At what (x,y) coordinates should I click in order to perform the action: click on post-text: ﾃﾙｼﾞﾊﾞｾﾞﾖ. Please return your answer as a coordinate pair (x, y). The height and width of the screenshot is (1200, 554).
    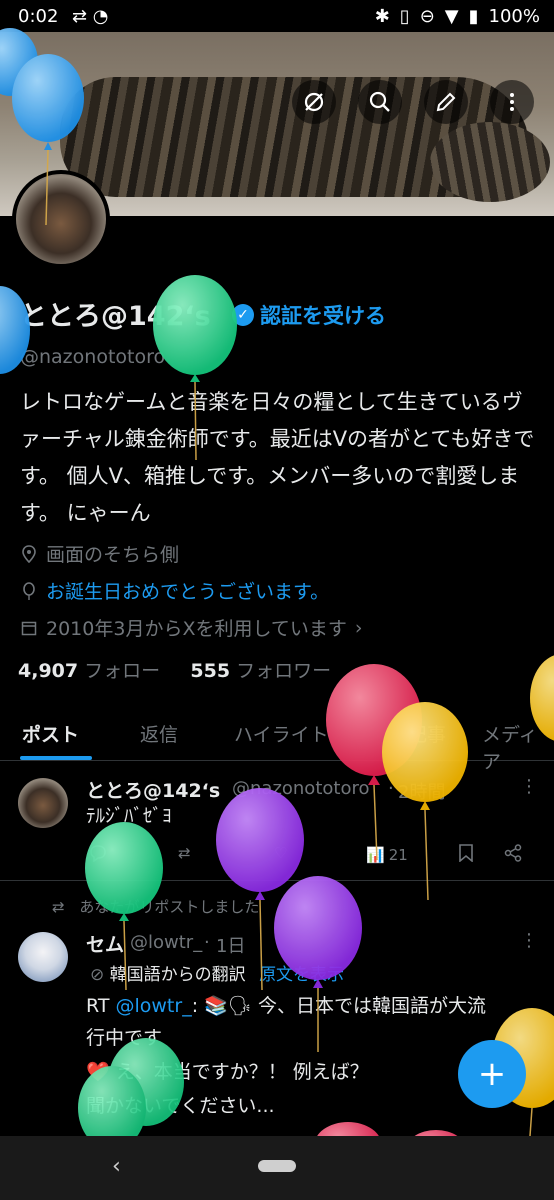
    Looking at the image, I should click on (129, 816).